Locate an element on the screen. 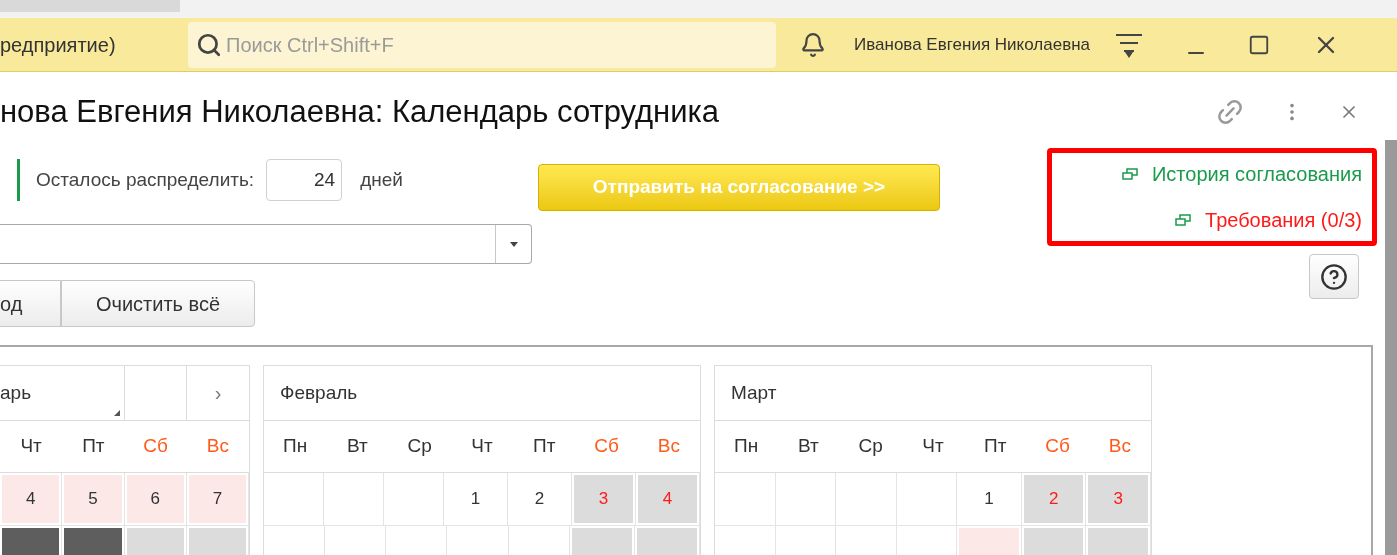  days-field: 24 is located at coordinates (304, 180).